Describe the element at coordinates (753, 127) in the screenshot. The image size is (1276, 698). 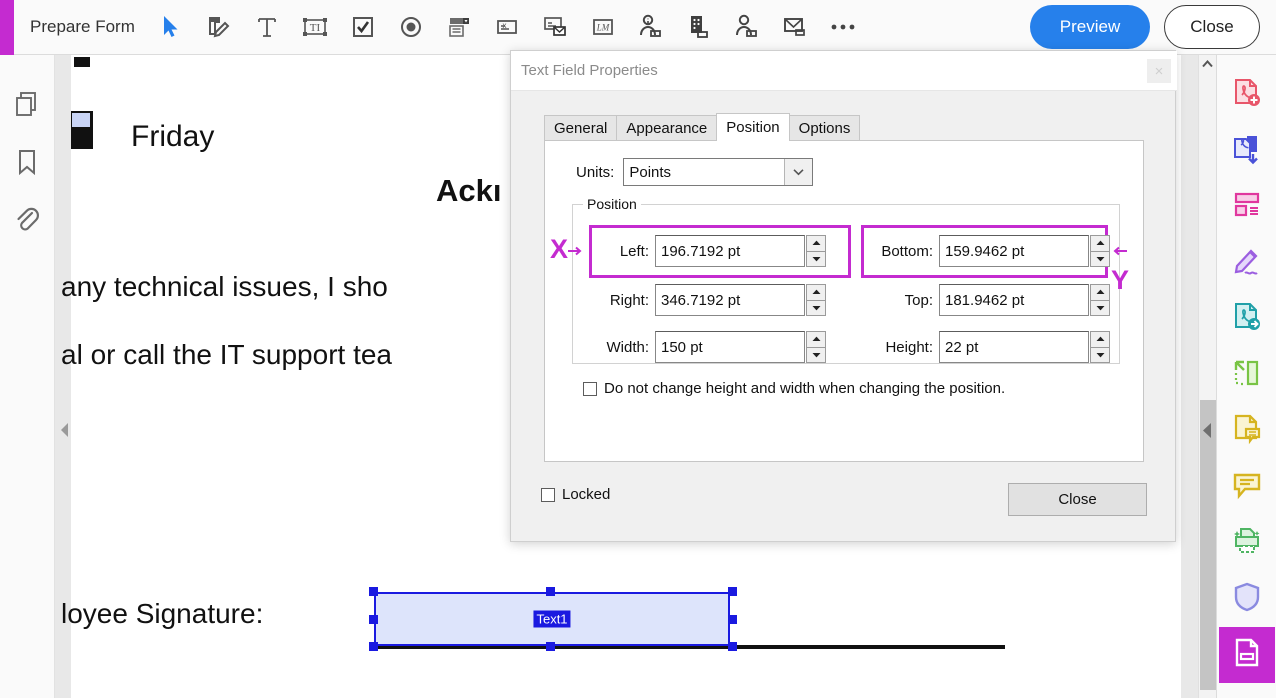
I see `tab-position: Position` at that location.